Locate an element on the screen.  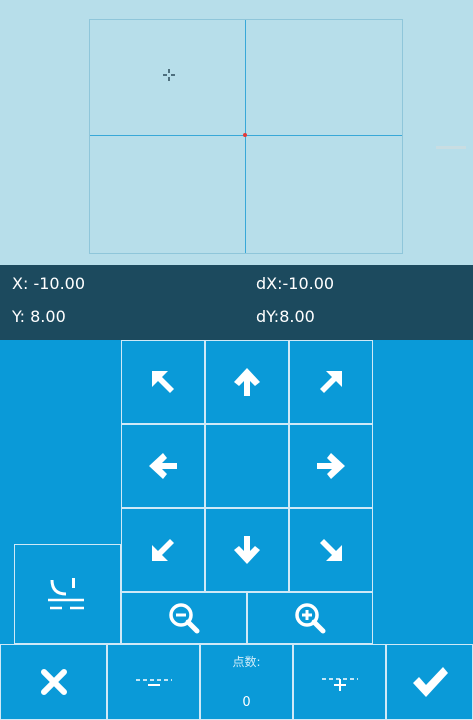
cancel-button is located at coordinates (53, 682).